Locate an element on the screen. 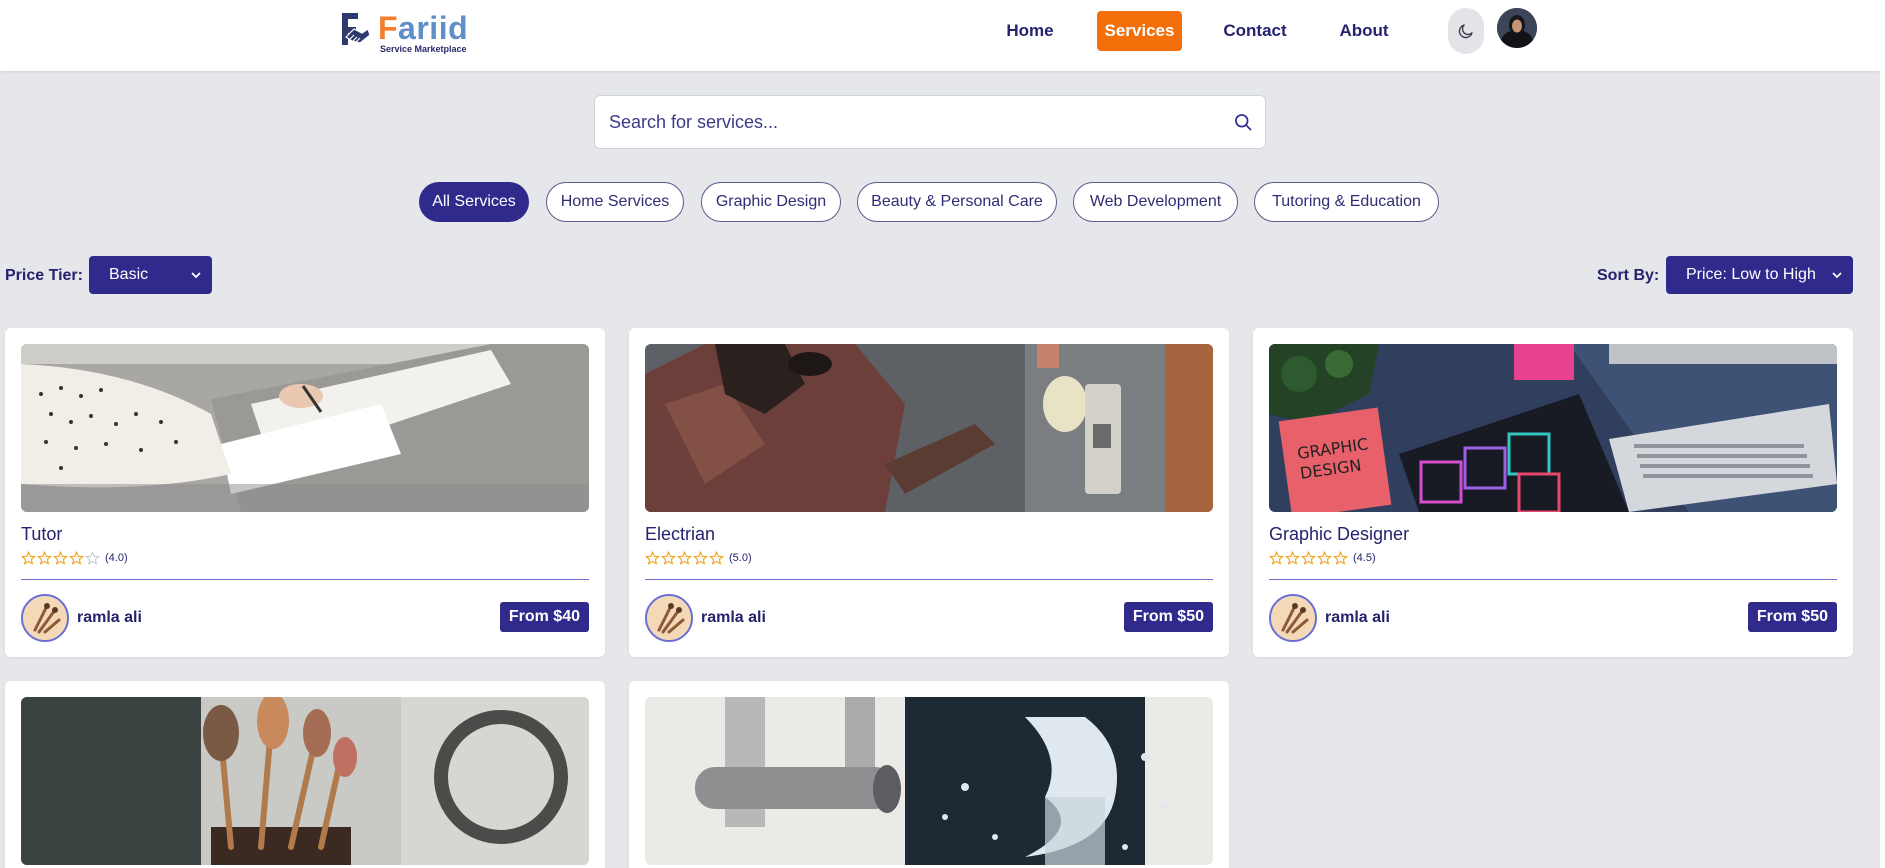 The image size is (1885, 868). theme-toggle-button is located at coordinates (1466, 31).